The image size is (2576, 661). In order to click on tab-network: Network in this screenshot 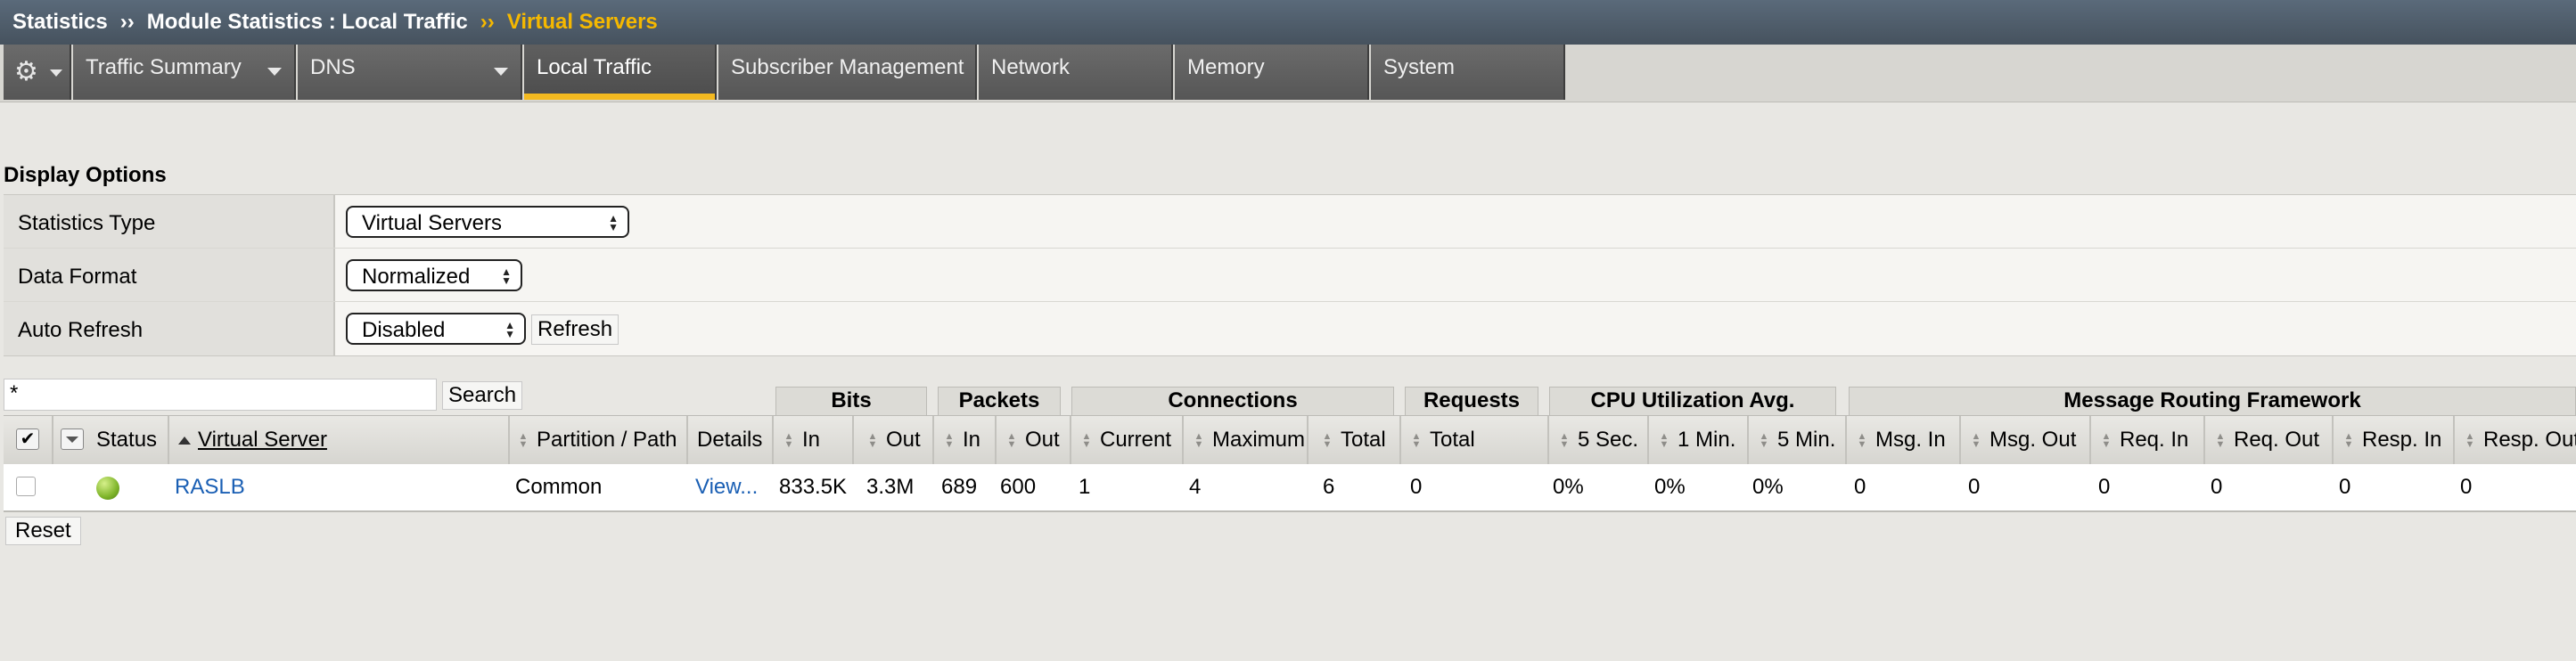, I will do `click(1076, 72)`.